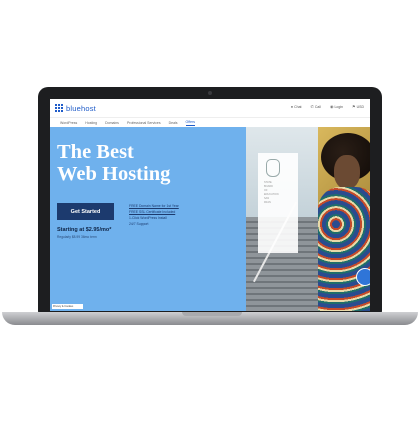 The height and width of the screenshot is (422, 420). What do you see at coordinates (344, 249) in the screenshot?
I see `person-shirt` at bounding box center [344, 249].